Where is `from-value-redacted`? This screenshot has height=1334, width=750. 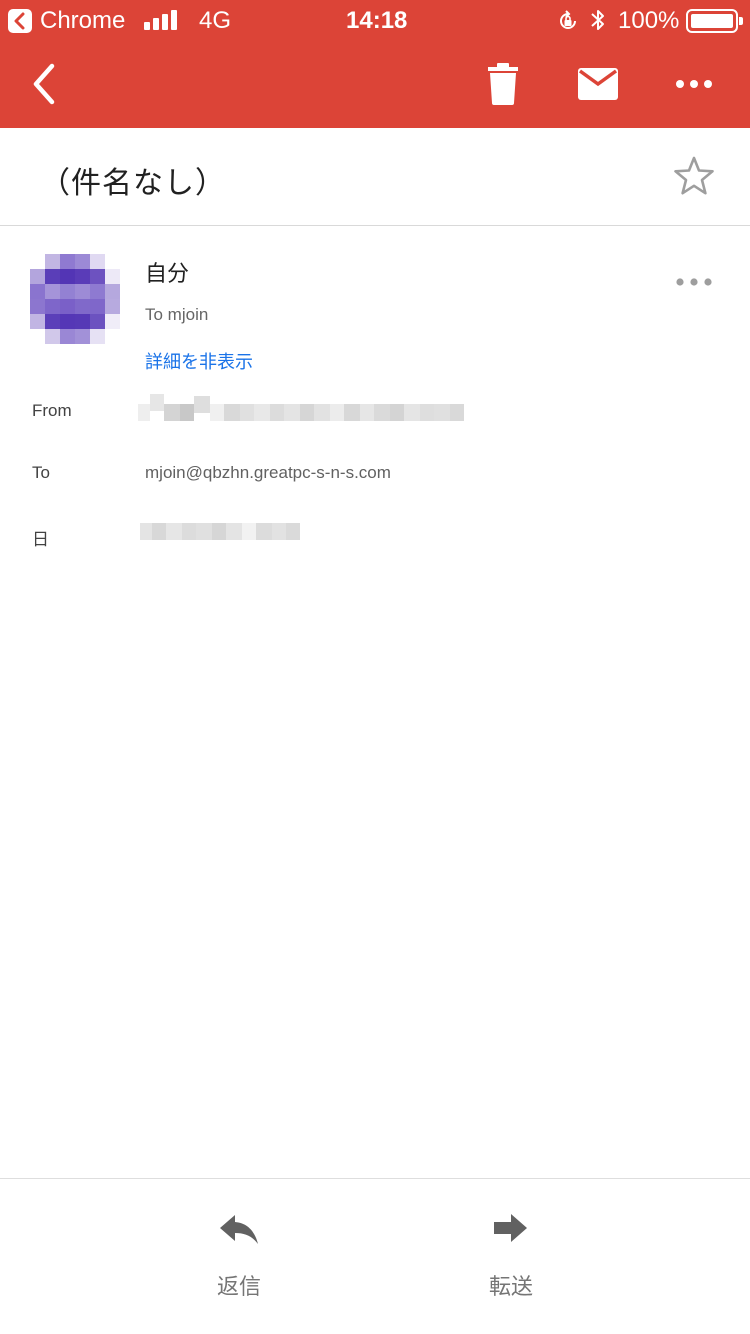
from-value-redacted is located at coordinates (301, 407).